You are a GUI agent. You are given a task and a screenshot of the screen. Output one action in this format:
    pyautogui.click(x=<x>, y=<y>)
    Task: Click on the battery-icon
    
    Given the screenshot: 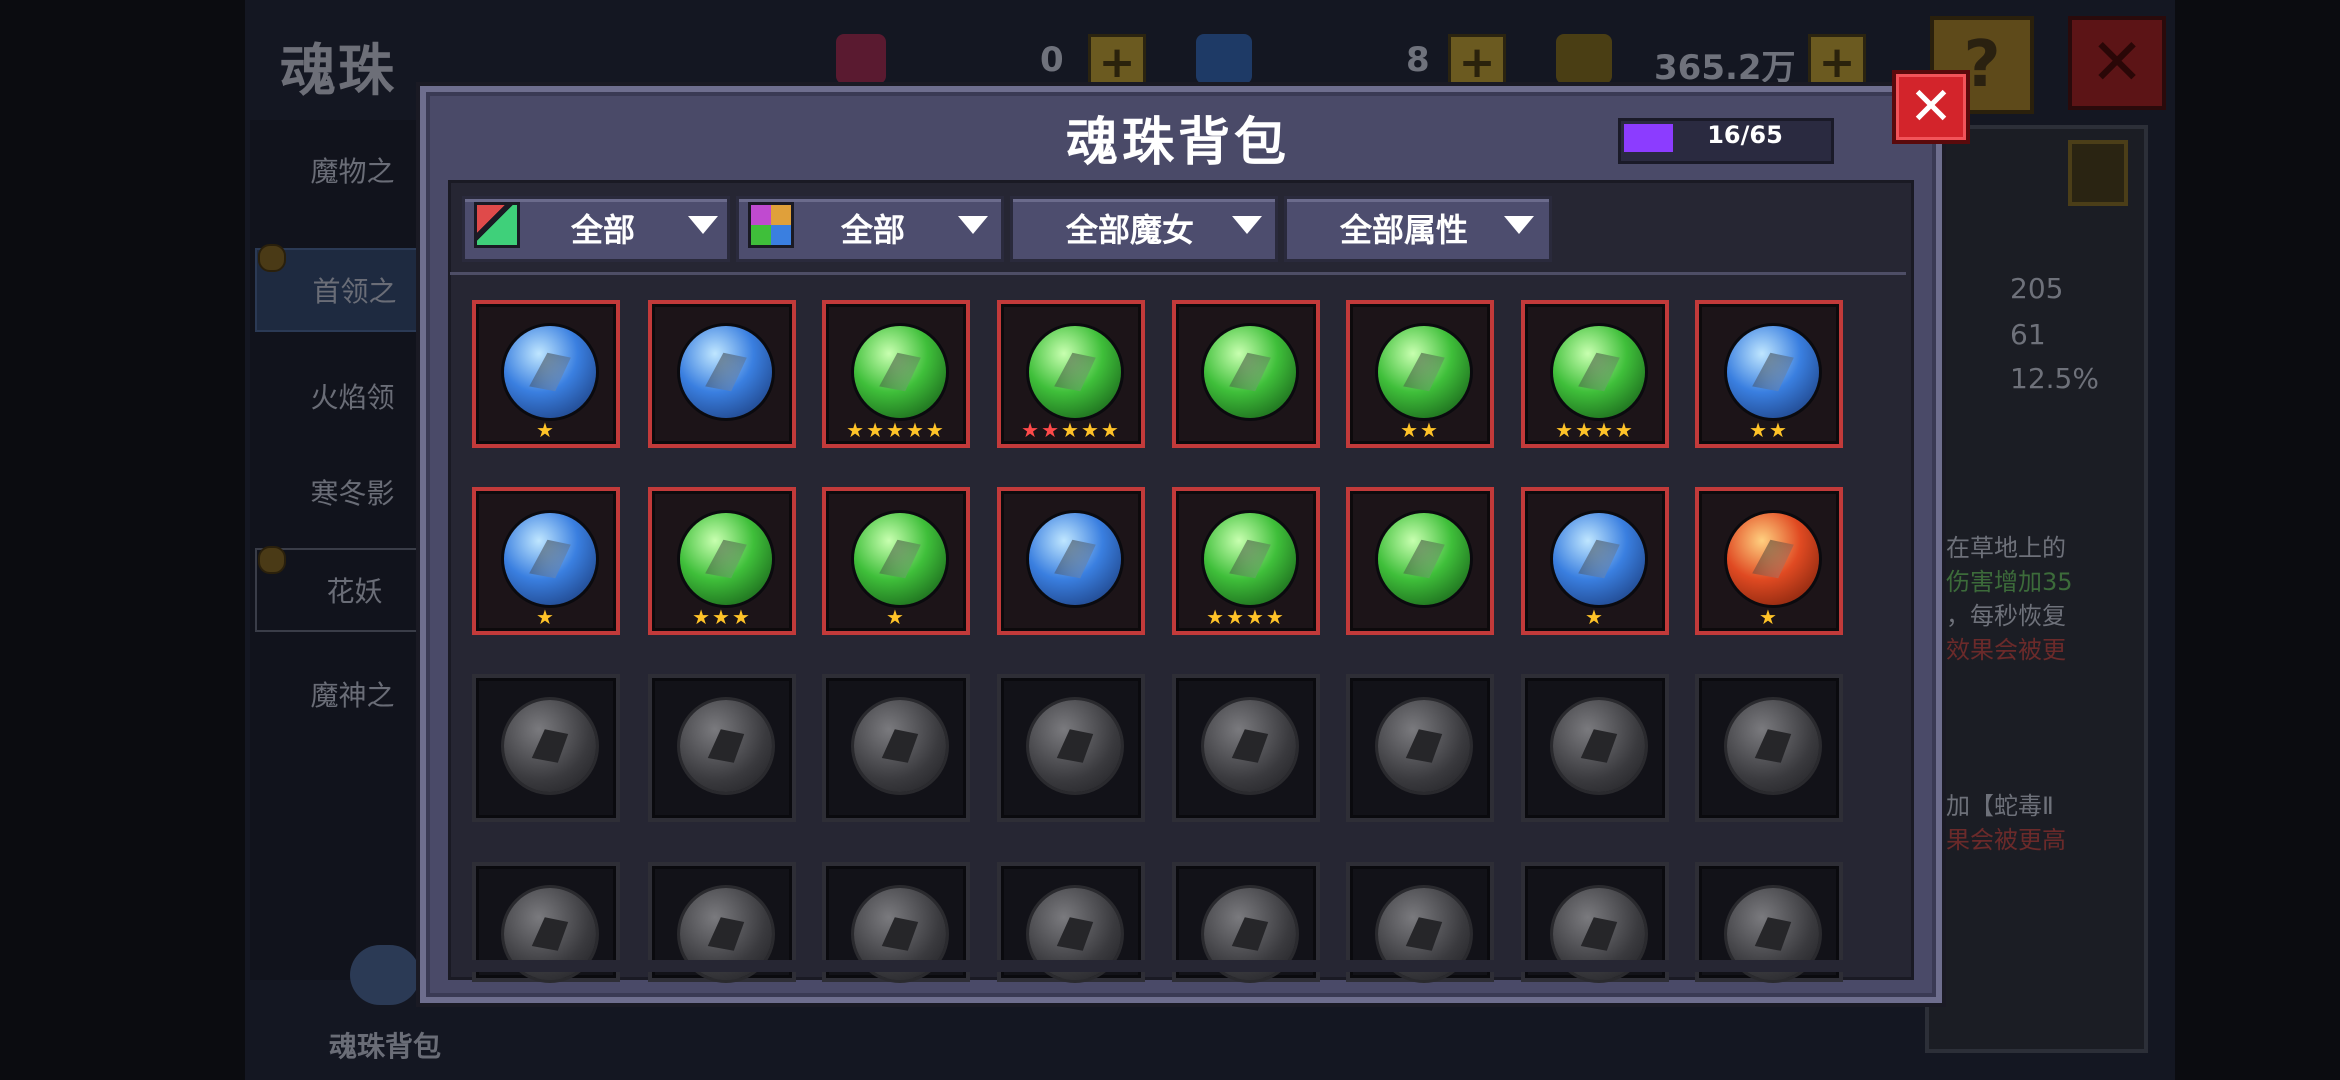 What is the action you would take?
    pyautogui.click(x=2098, y=173)
    